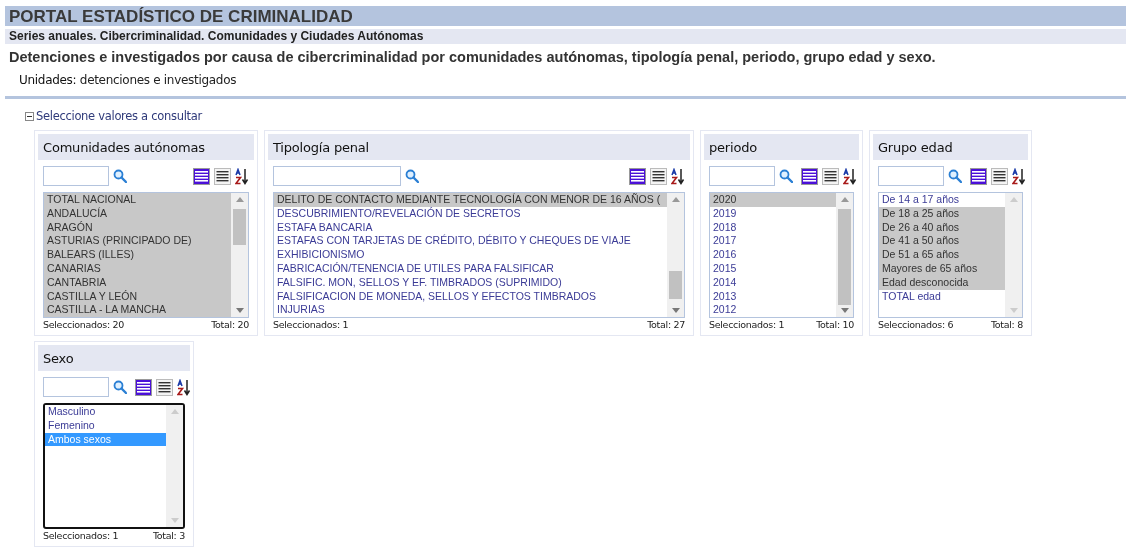 Image resolution: width=1131 pixels, height=556 pixels. I want to click on units-text: Unidades: detenciones e investigados, so click(128, 80).